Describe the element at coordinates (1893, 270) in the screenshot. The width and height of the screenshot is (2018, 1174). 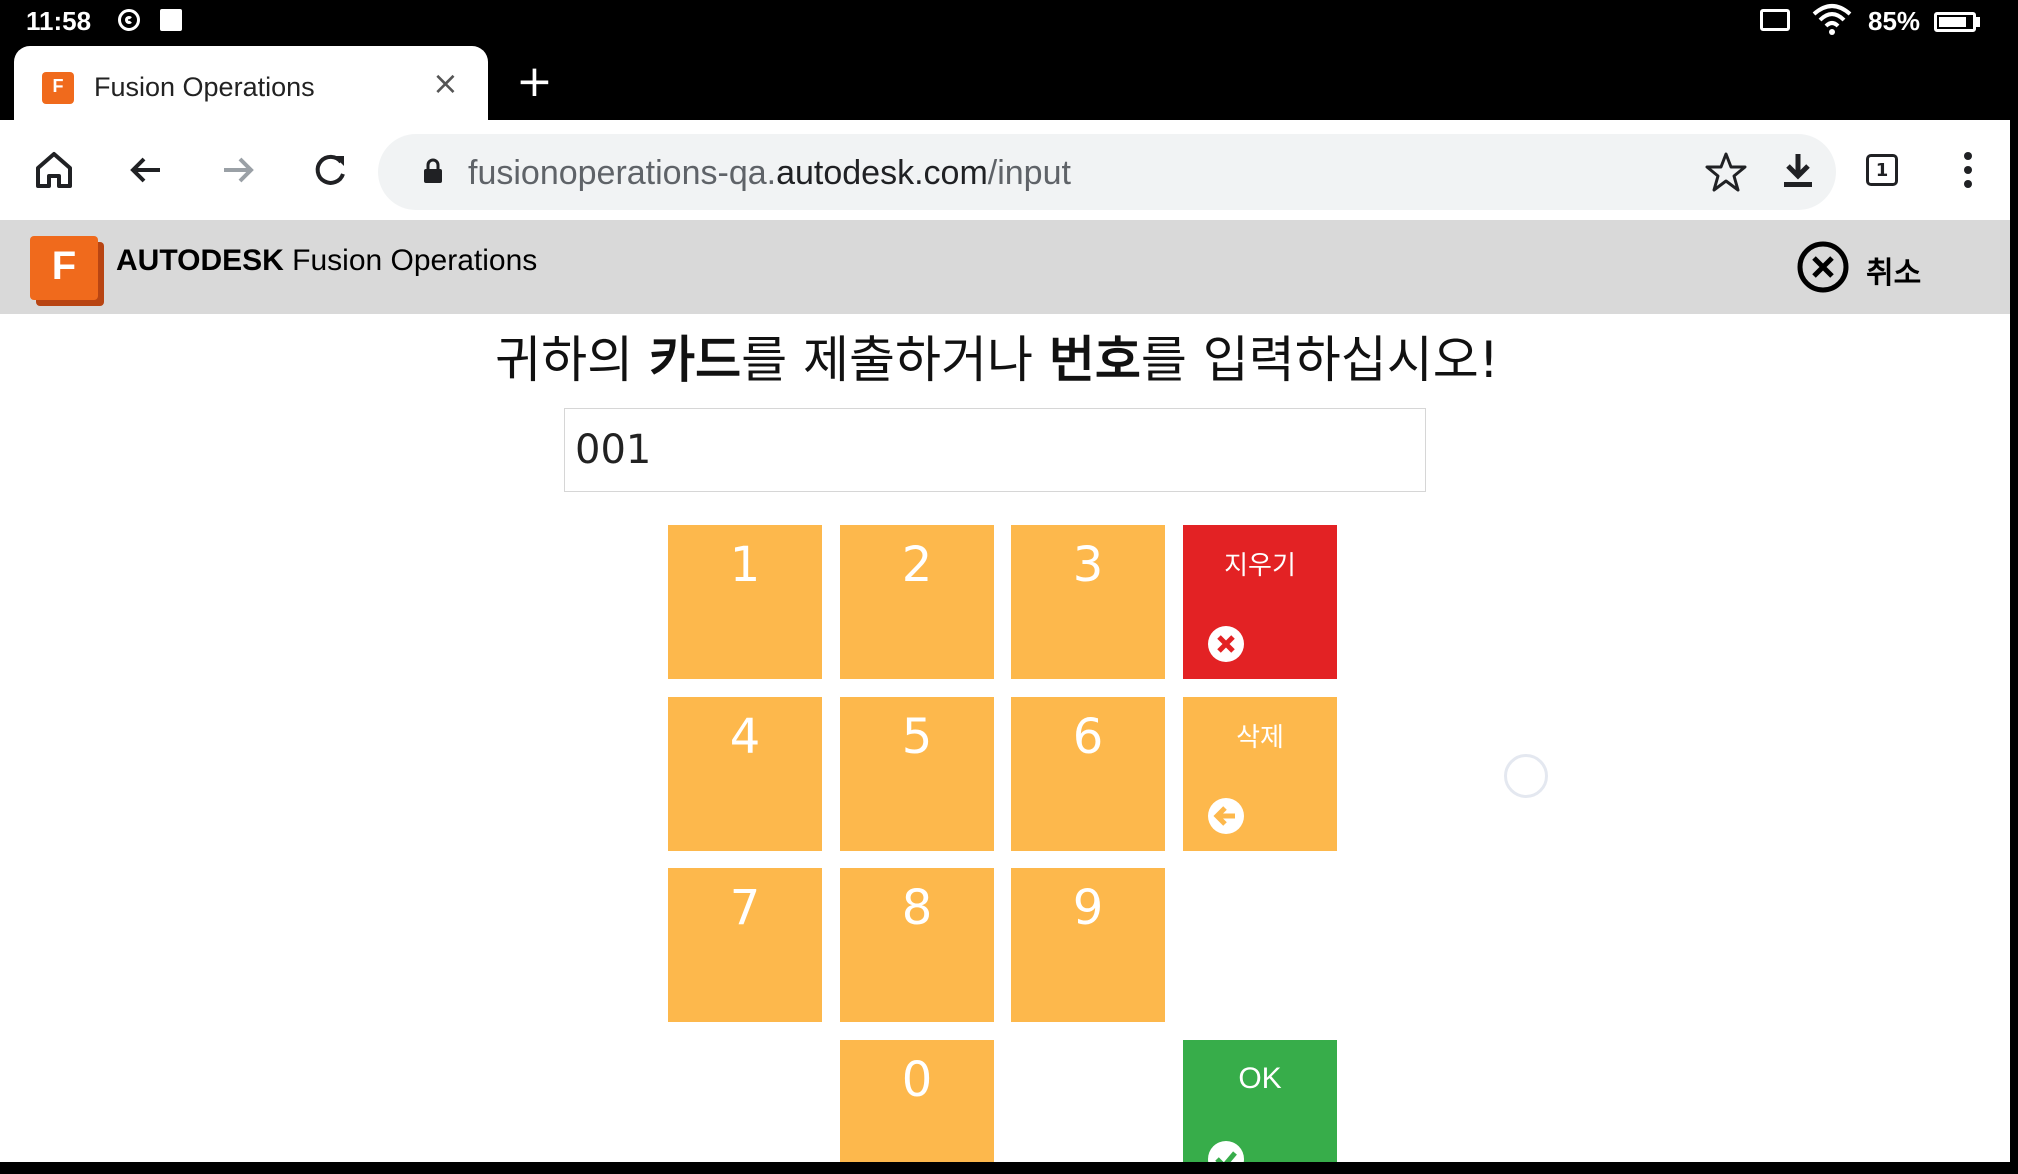
I see `cancel-button: 취소` at that location.